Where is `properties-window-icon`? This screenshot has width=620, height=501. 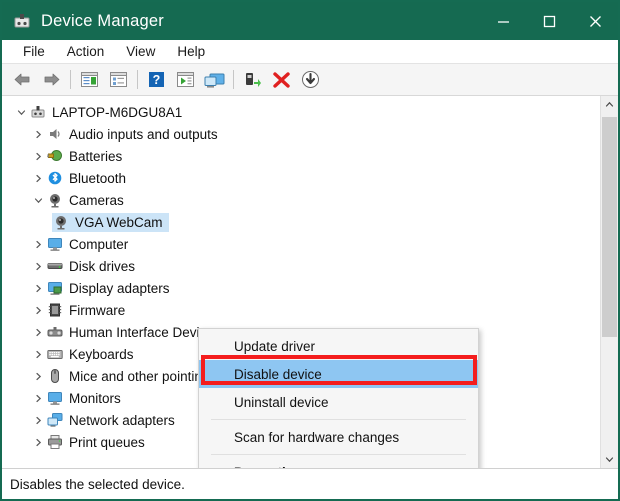 properties-window-icon is located at coordinates (89, 79).